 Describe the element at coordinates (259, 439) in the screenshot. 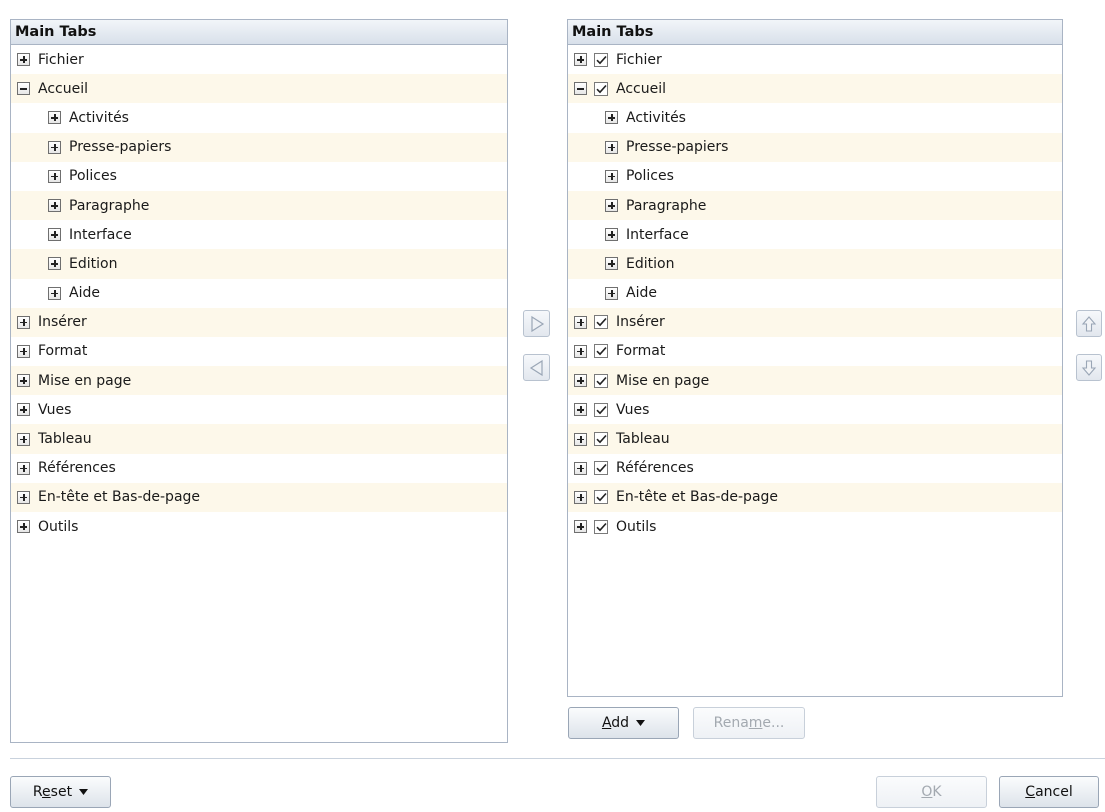

I see `left-panel-item-tableau: Tableau` at that location.